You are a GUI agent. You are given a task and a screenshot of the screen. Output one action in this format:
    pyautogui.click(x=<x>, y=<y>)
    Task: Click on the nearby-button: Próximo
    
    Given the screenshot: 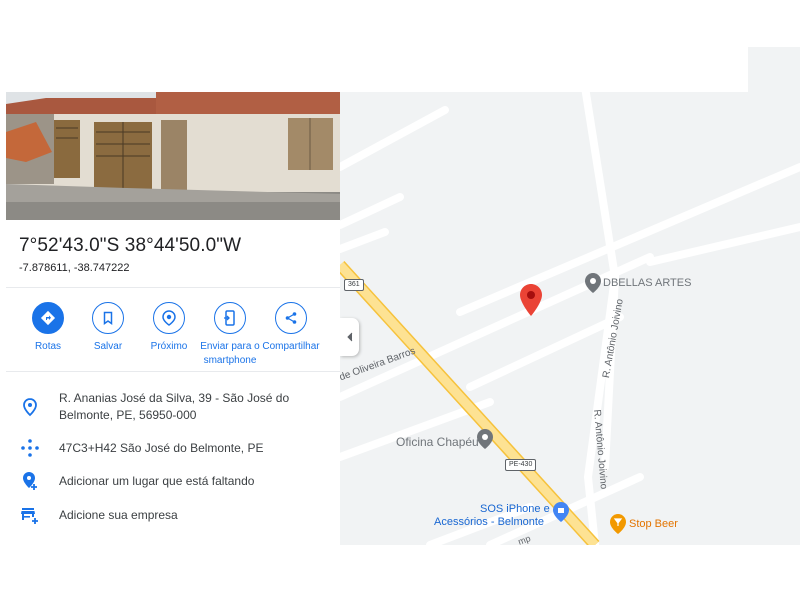 What is the action you would take?
    pyautogui.click(x=169, y=328)
    